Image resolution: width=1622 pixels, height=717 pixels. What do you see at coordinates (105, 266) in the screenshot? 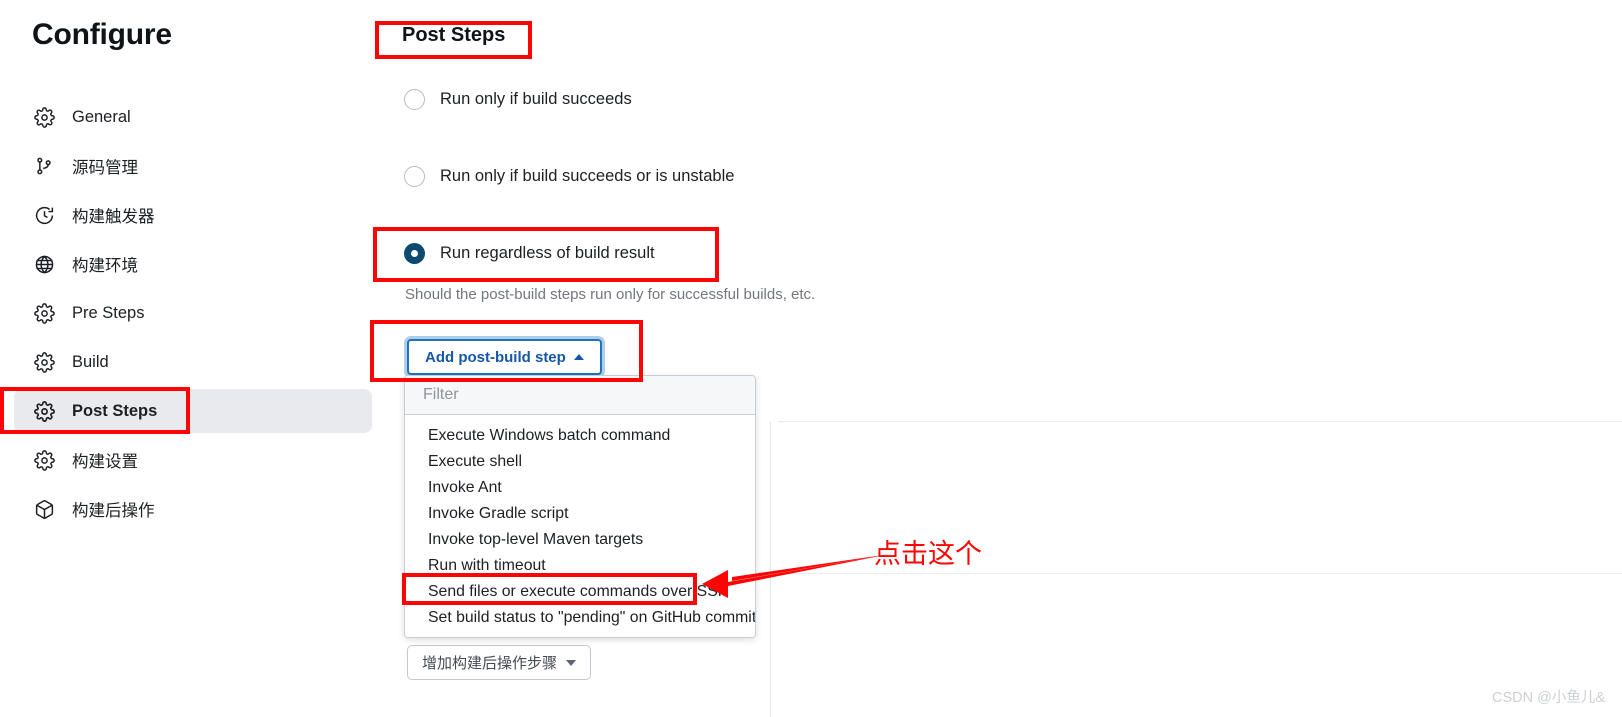
I see `sidebar-item-label: 构建环境` at bounding box center [105, 266].